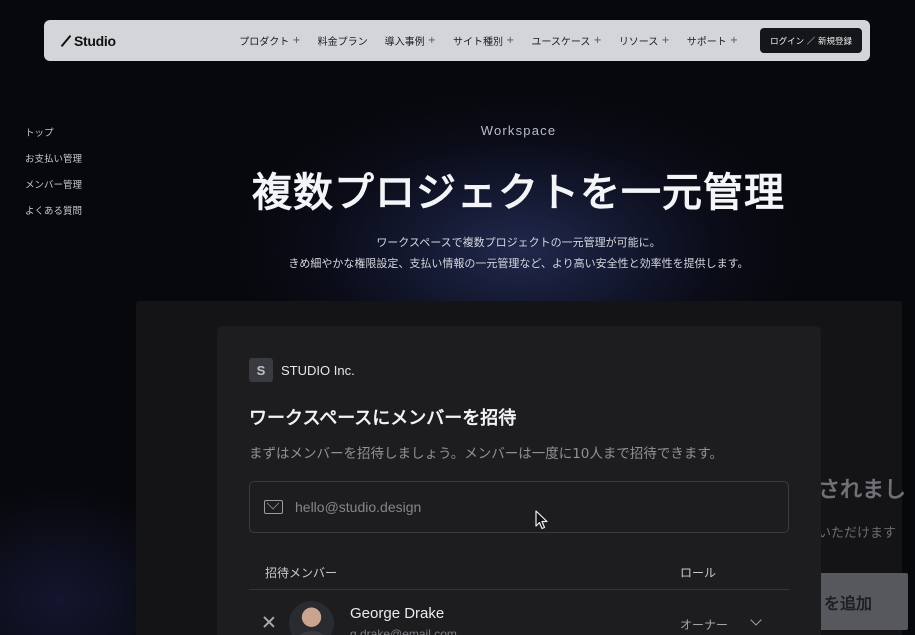 This screenshot has height=635, width=915. What do you see at coordinates (311, 618) in the screenshot?
I see `avatar` at bounding box center [311, 618].